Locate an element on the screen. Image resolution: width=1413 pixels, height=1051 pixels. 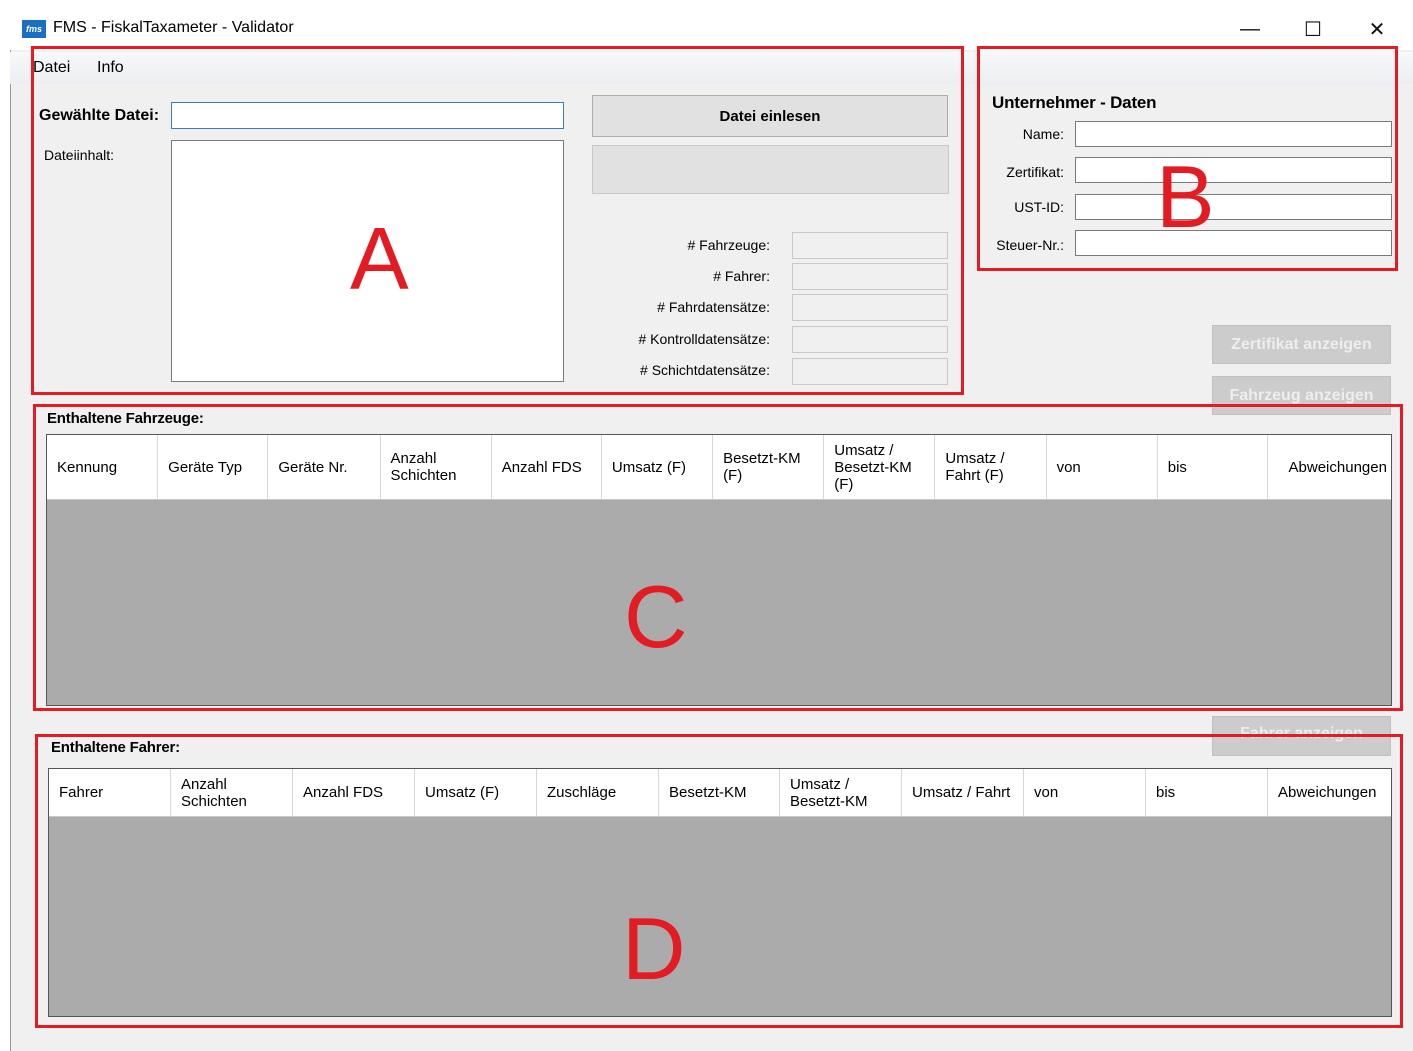
show-vehicle-label: Fahrzeug anzeigen is located at coordinates (1301, 395).